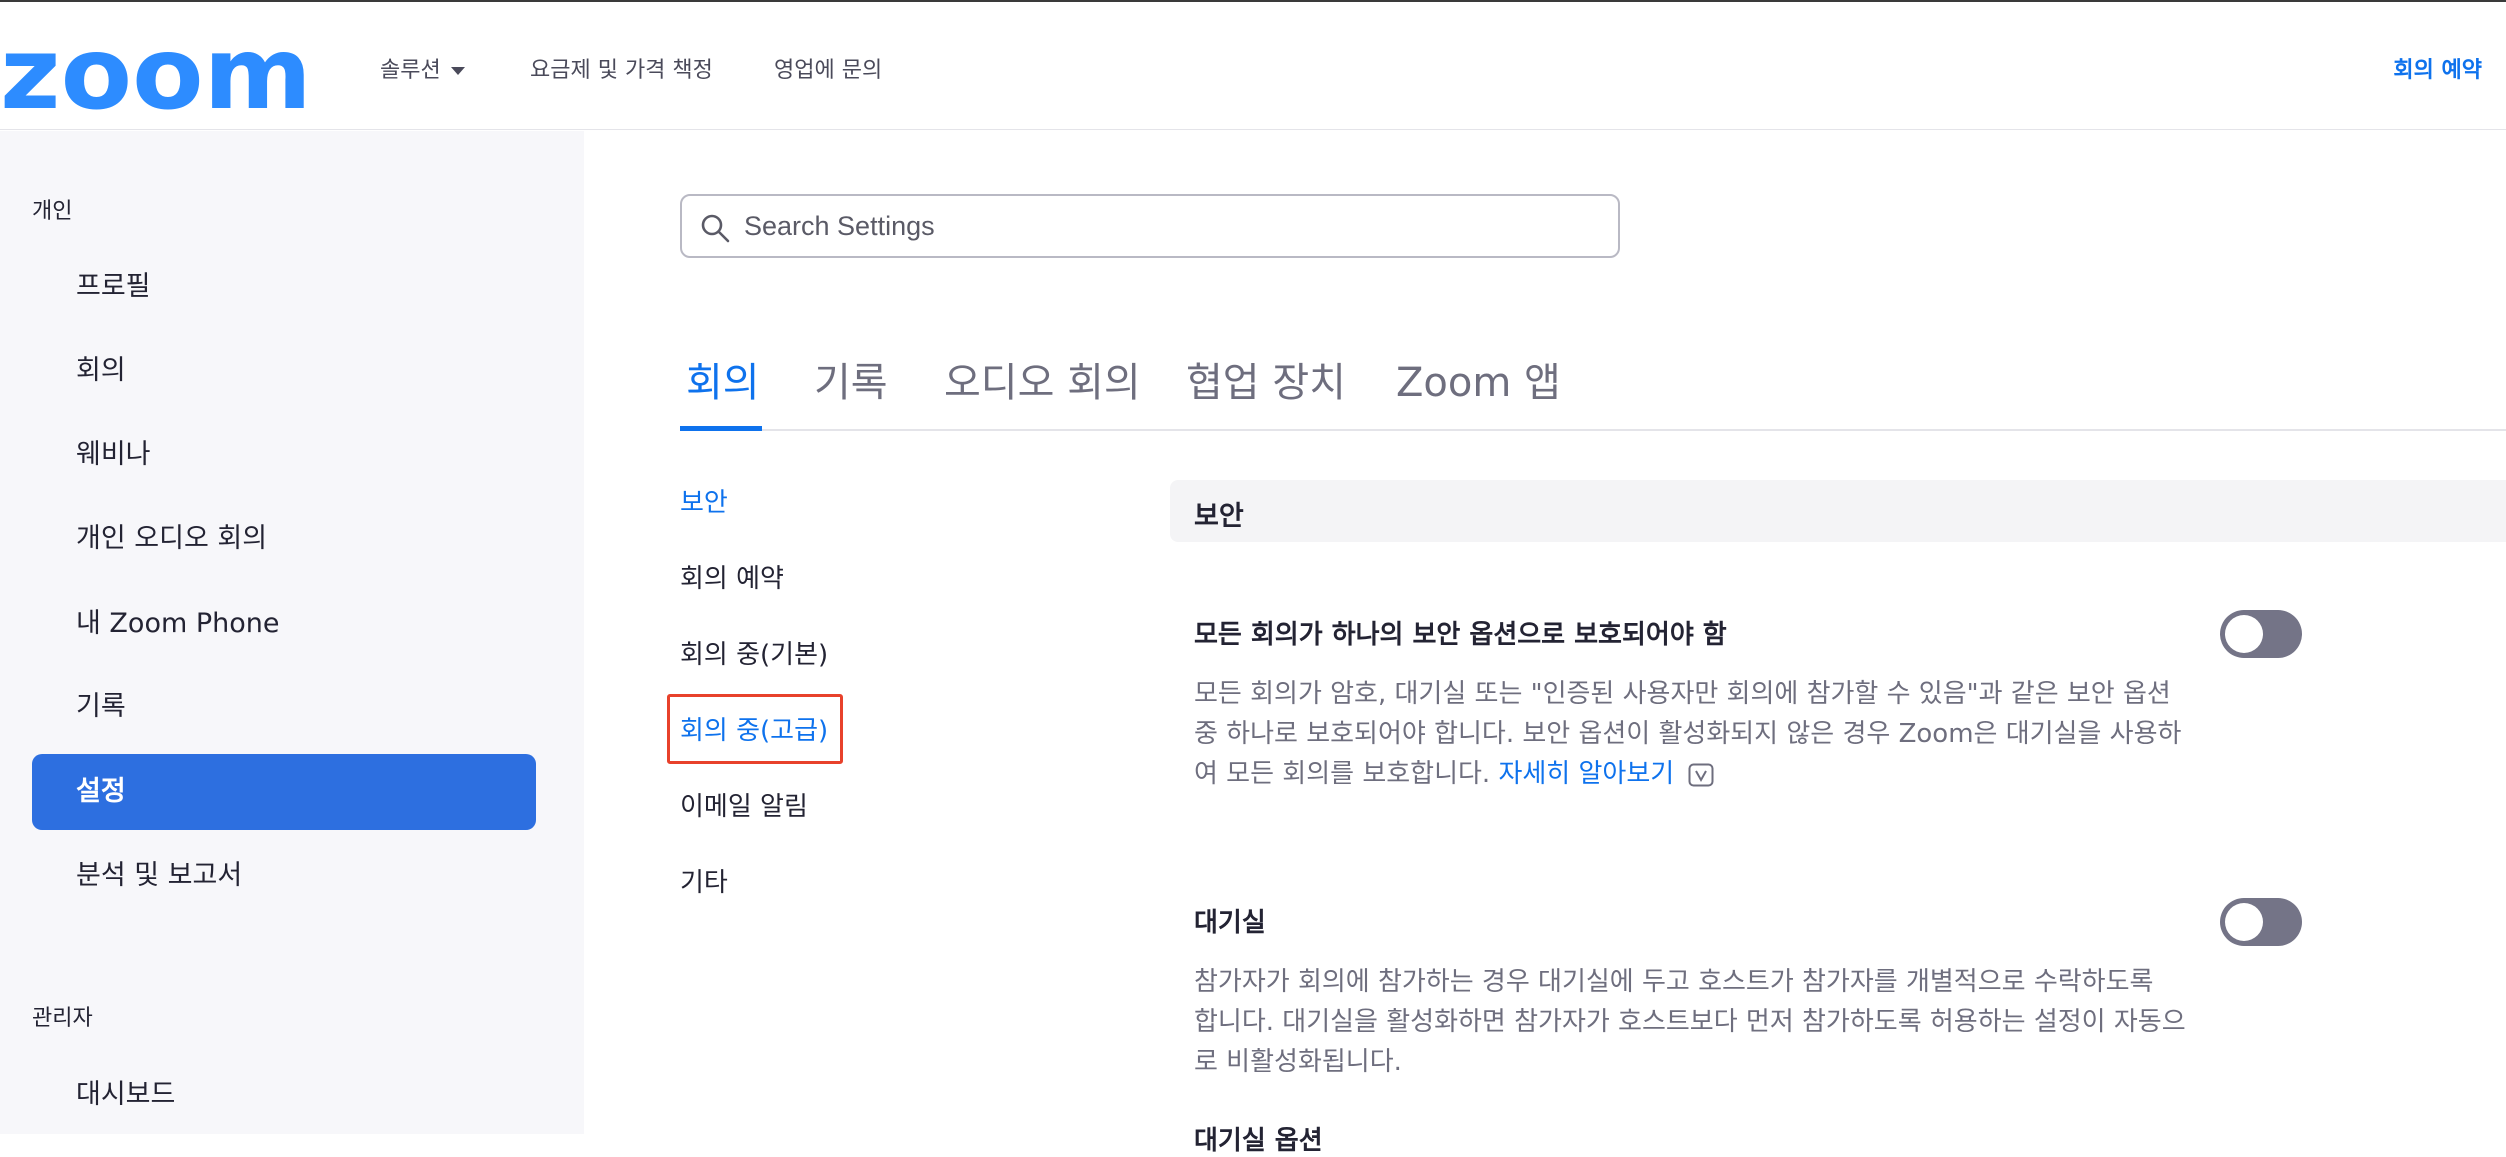  I want to click on sidebar-item-zoom-phone: 내 Zoom Phone, so click(284, 624).